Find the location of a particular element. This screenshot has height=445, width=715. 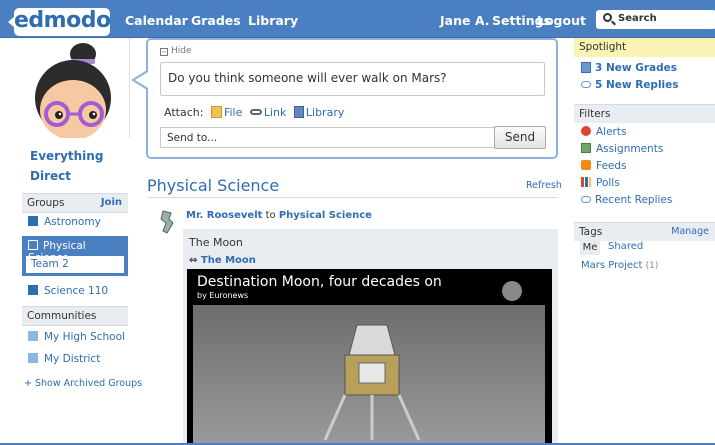

nav-direct: Direct is located at coordinates (50, 176).